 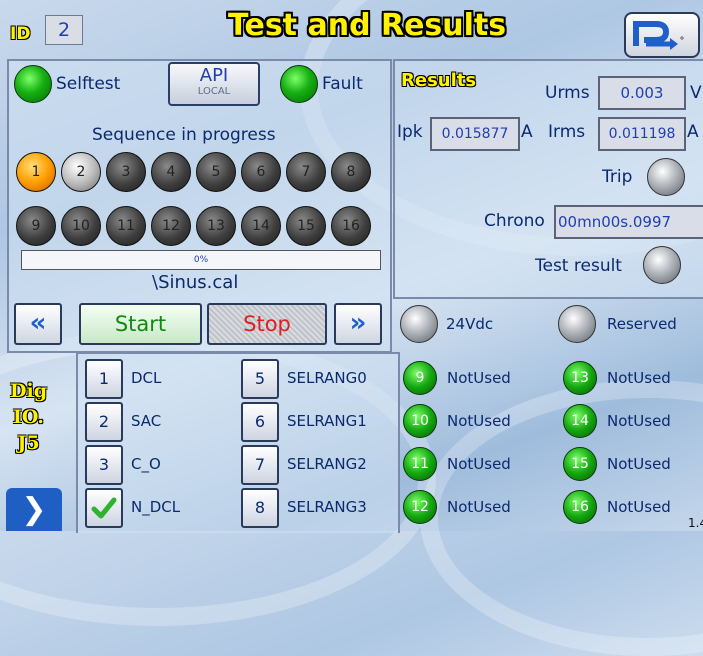 What do you see at coordinates (327, 507) in the screenshot?
I see `output-label: SELRANG3` at bounding box center [327, 507].